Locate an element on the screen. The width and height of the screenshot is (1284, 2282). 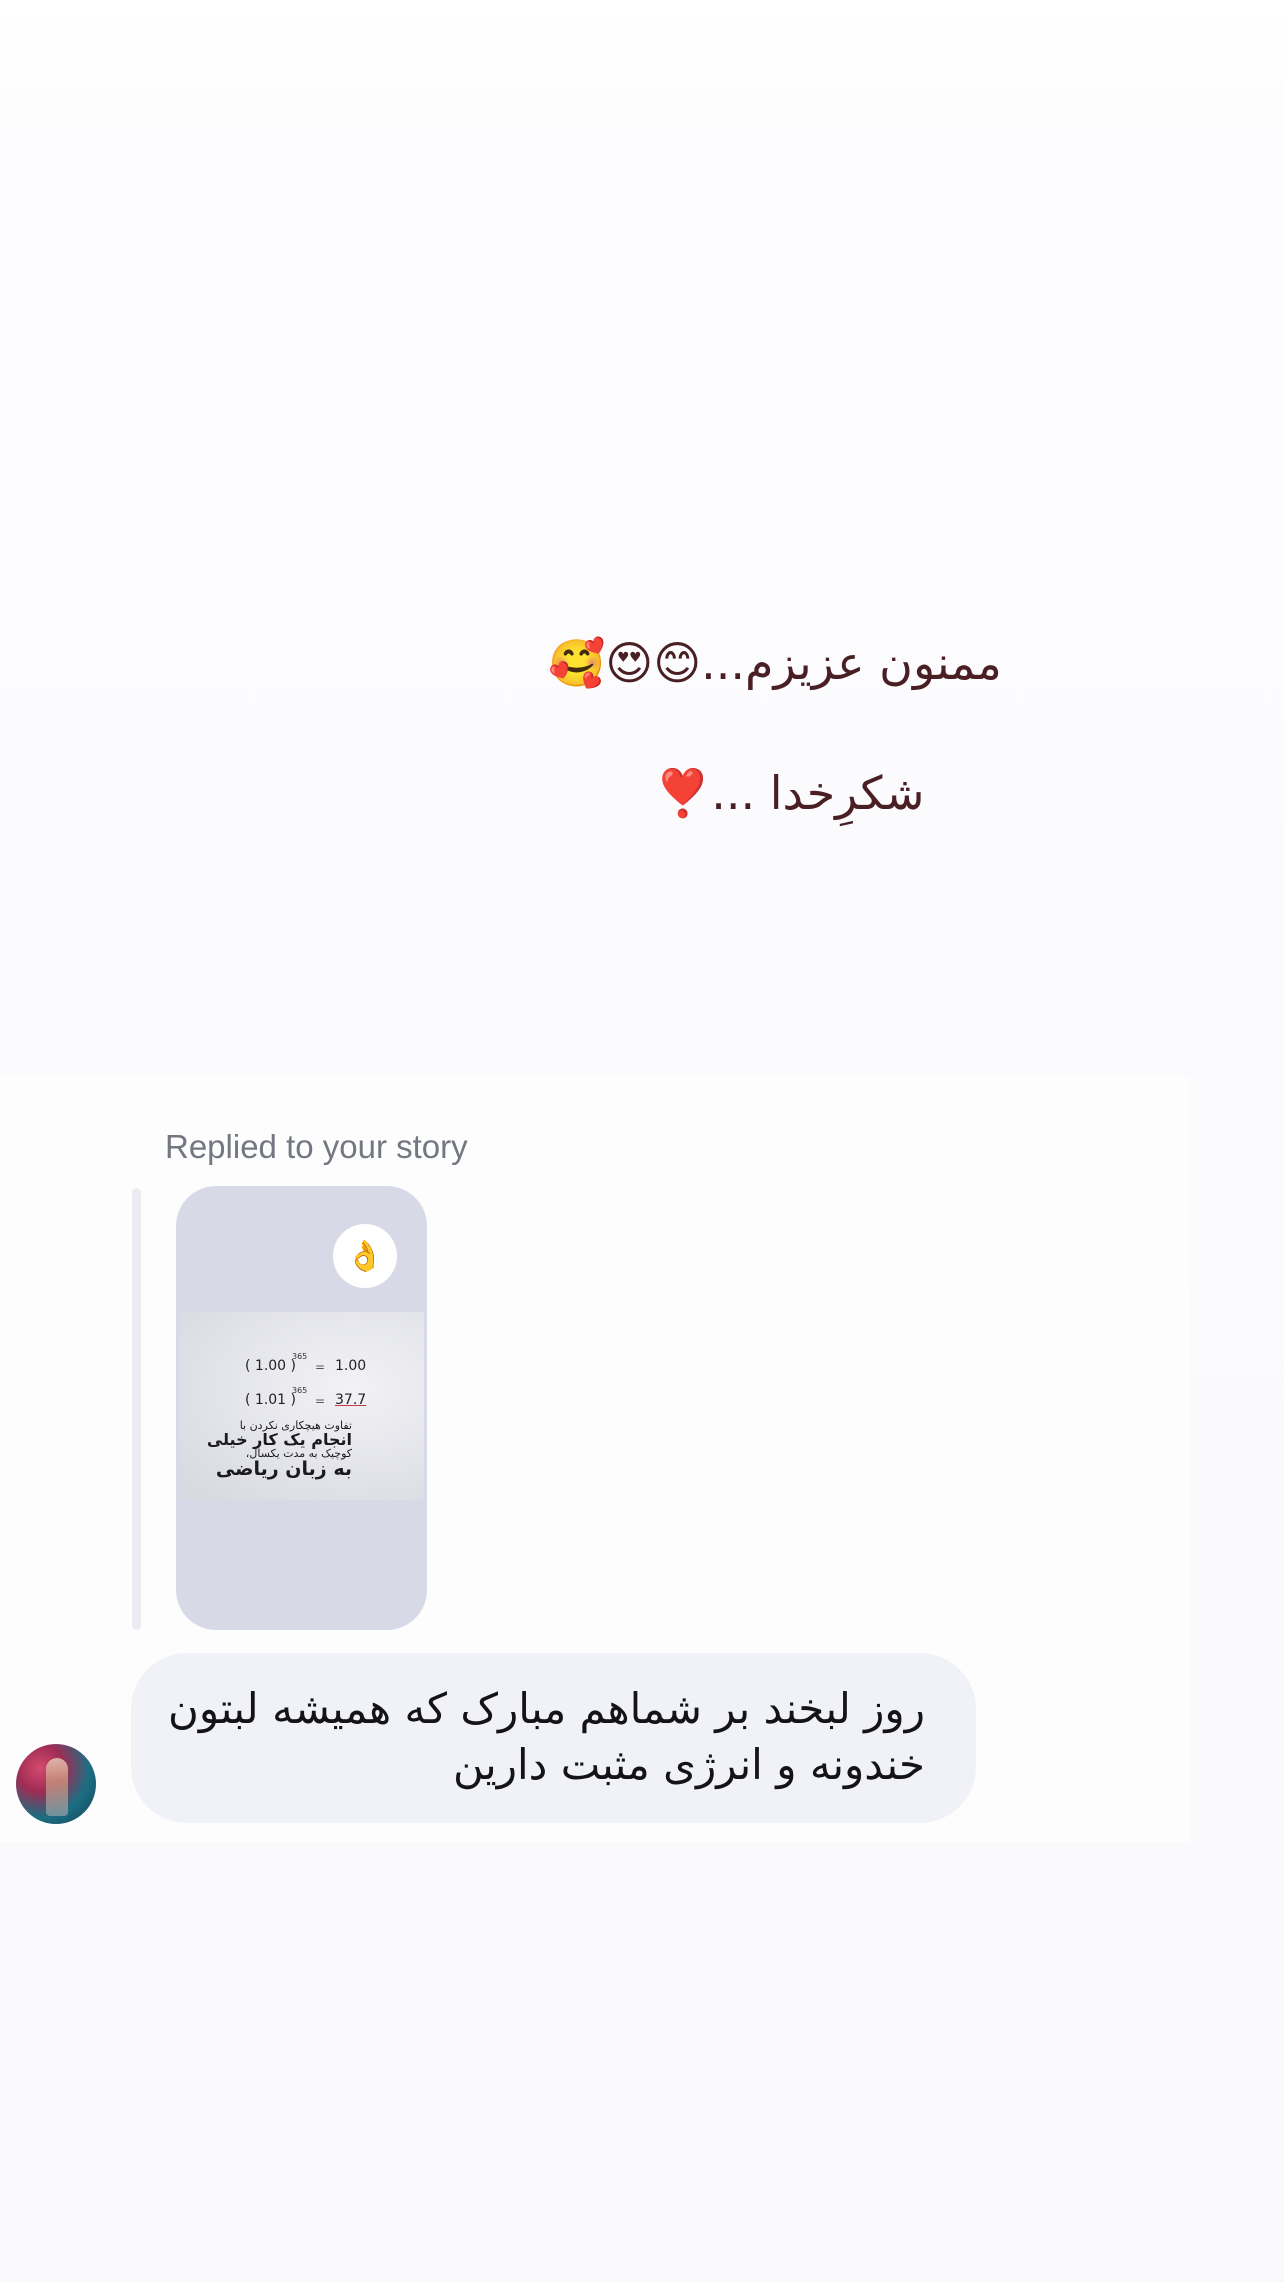
story-caption-line-4: به زبان ریاضی is located at coordinates (283, 1468).